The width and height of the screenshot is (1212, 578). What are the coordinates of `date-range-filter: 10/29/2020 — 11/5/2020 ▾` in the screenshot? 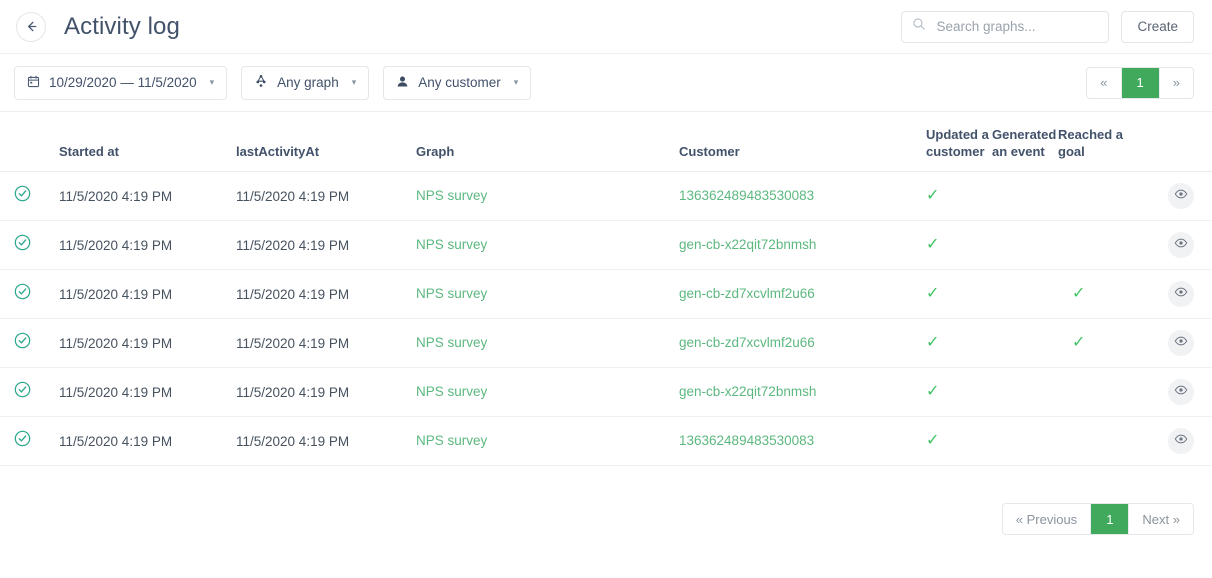 It's located at (121, 82).